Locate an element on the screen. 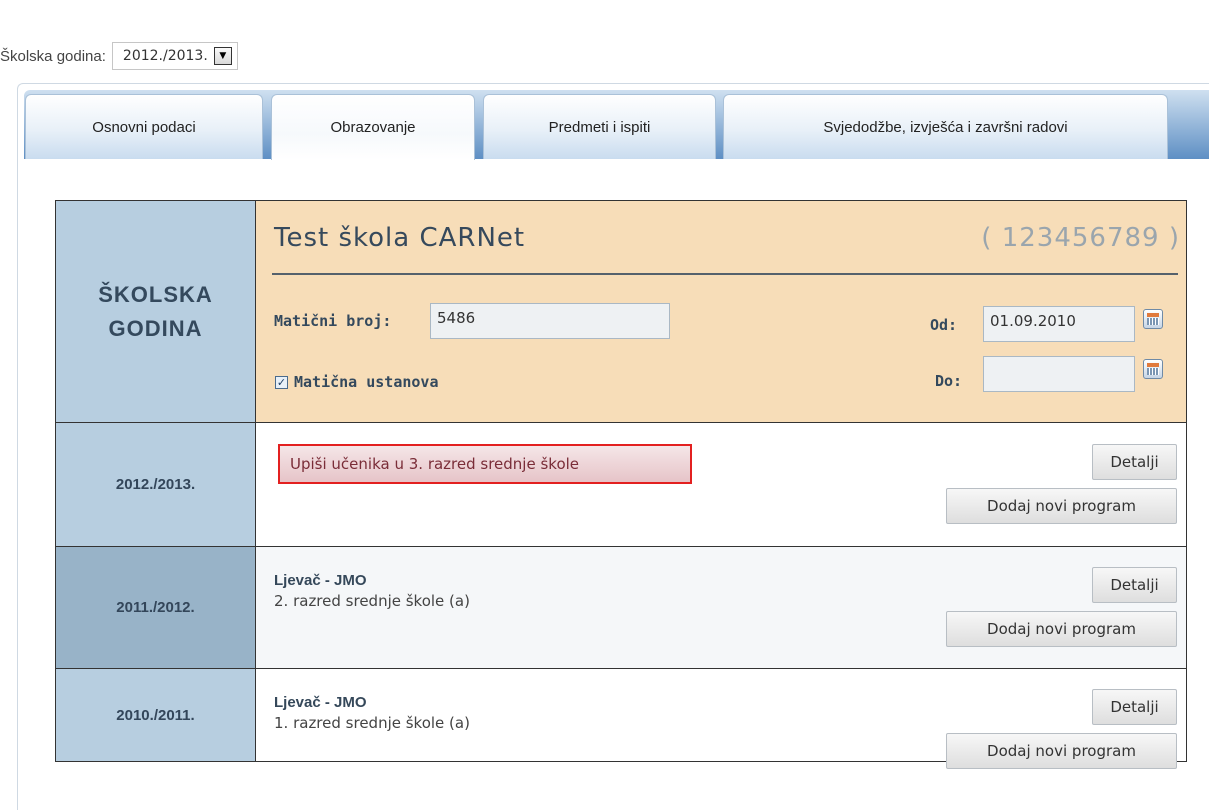 The image size is (1209, 810). od-label: Od: is located at coordinates (944, 325).